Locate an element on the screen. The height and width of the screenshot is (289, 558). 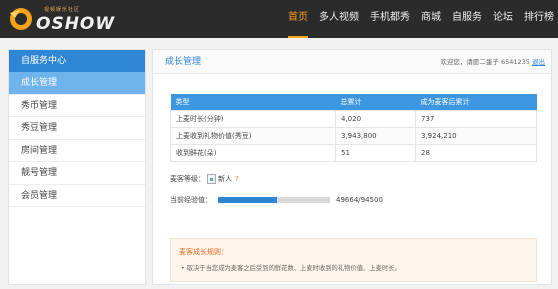
experience-progress-fill is located at coordinates (247, 200).